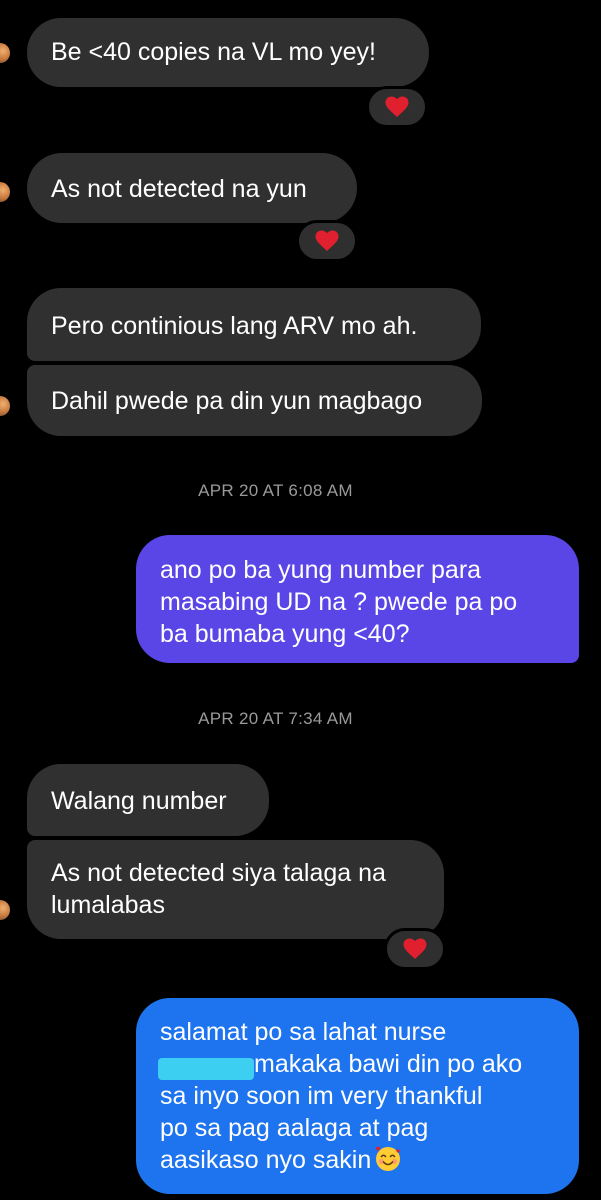  I want to click on message-text: Walang number, so click(139, 801).